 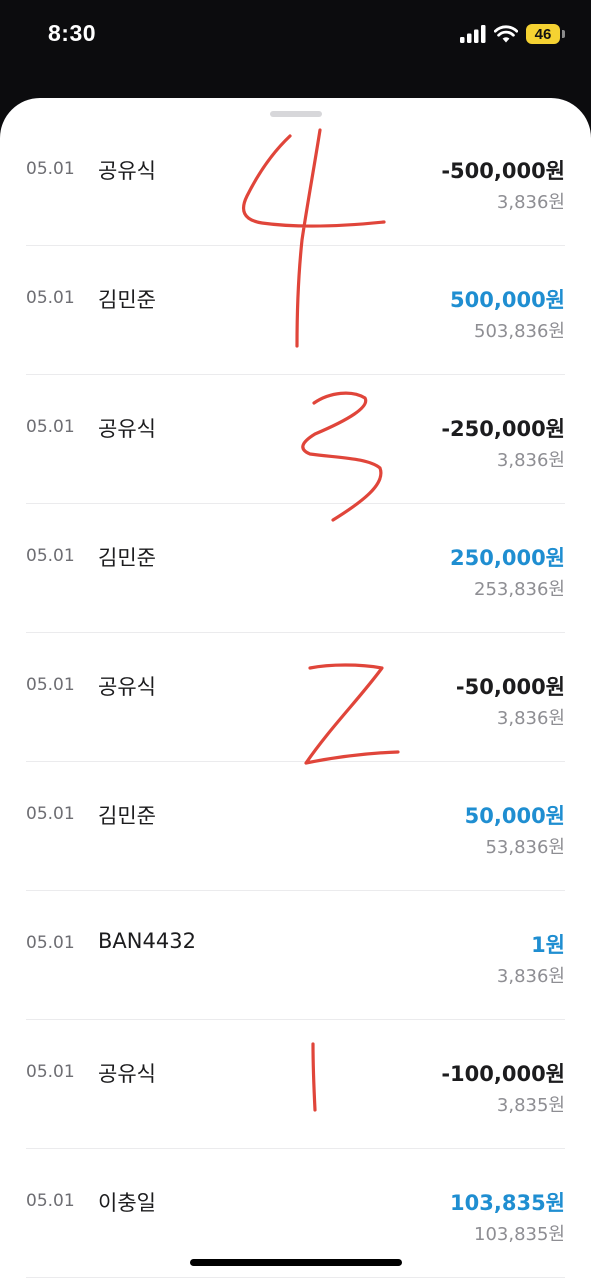 What do you see at coordinates (506, 34) in the screenshot?
I see `wifi-icon` at bounding box center [506, 34].